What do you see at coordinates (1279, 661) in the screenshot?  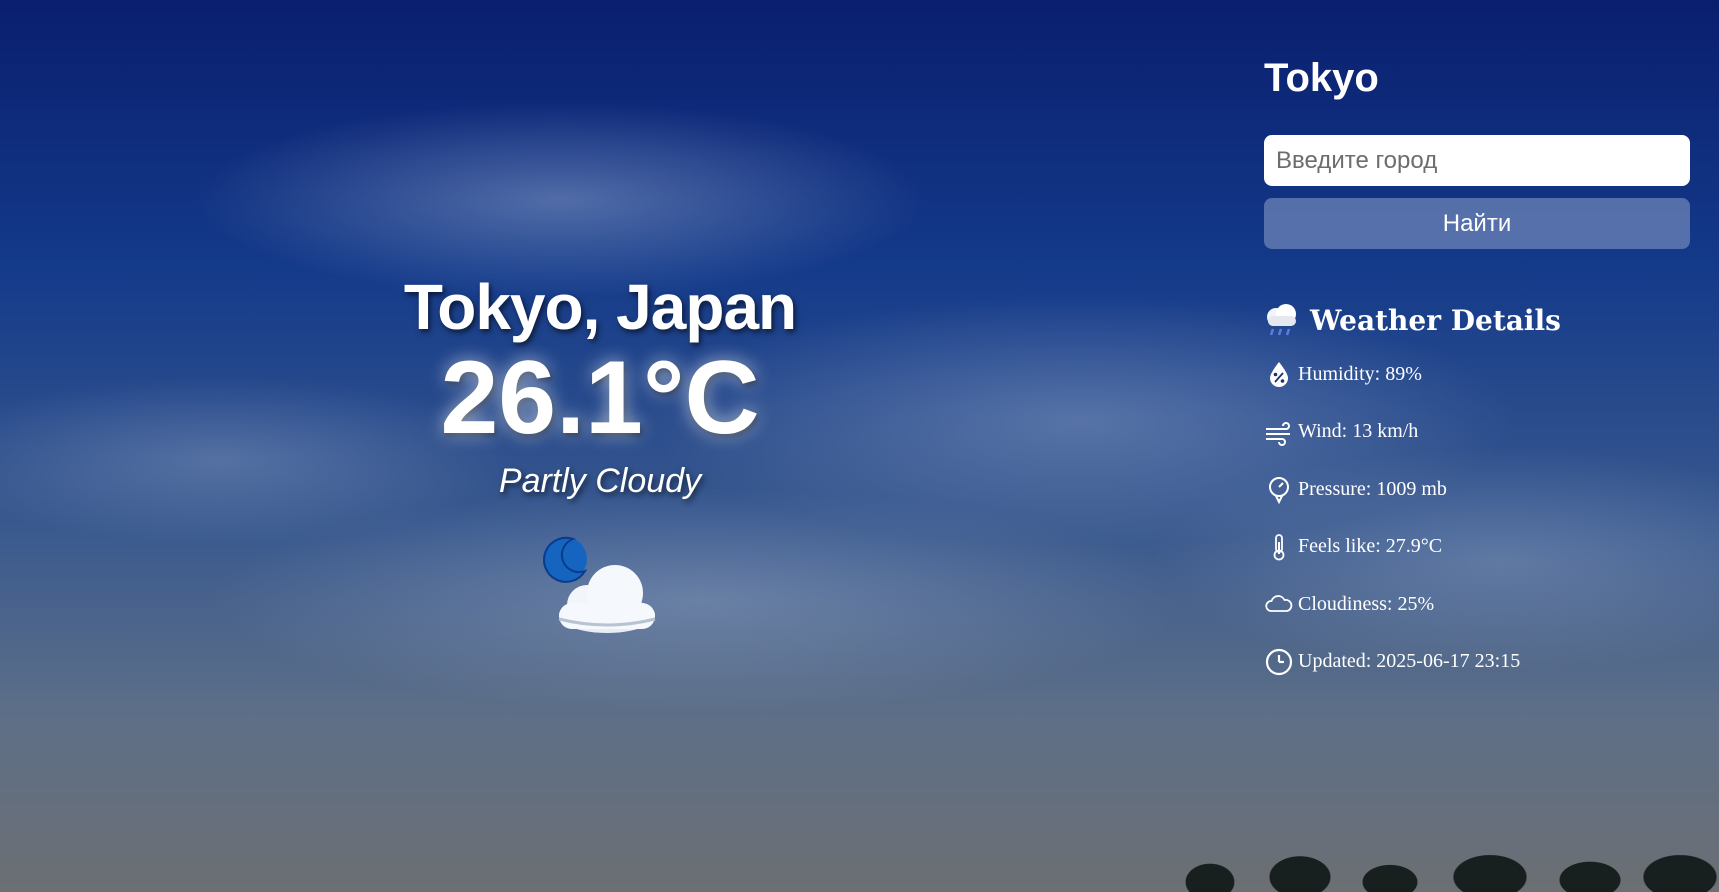 I see `clock-icon` at bounding box center [1279, 661].